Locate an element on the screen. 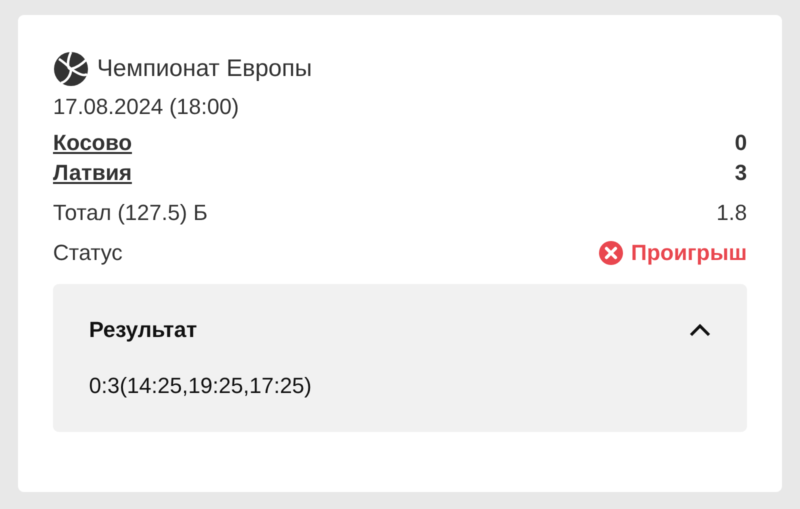 This screenshot has width=800, height=509. match-date: 17.08.2024 (18:00) is located at coordinates (146, 107).